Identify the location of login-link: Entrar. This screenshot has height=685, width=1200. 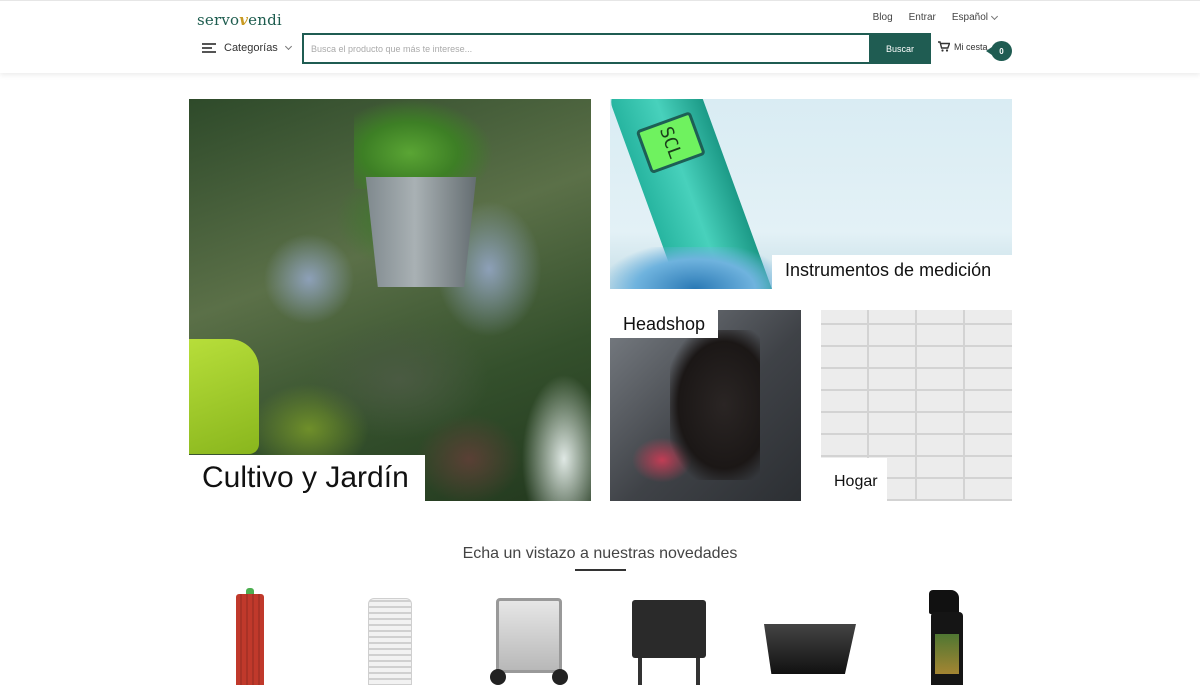
(922, 17).